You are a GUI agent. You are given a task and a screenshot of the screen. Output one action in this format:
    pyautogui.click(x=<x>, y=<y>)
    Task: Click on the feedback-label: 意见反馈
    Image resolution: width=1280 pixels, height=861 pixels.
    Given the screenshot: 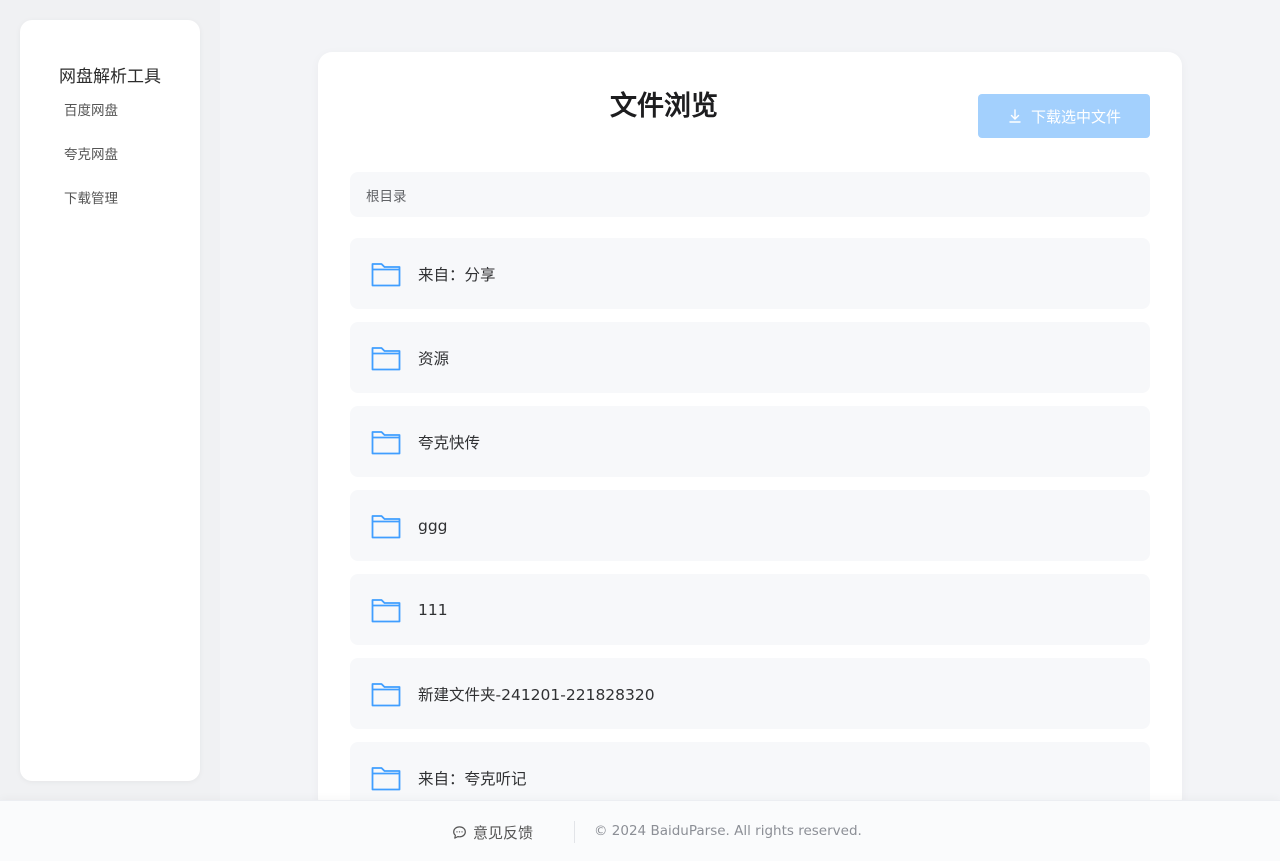 What is the action you would take?
    pyautogui.click(x=503, y=833)
    